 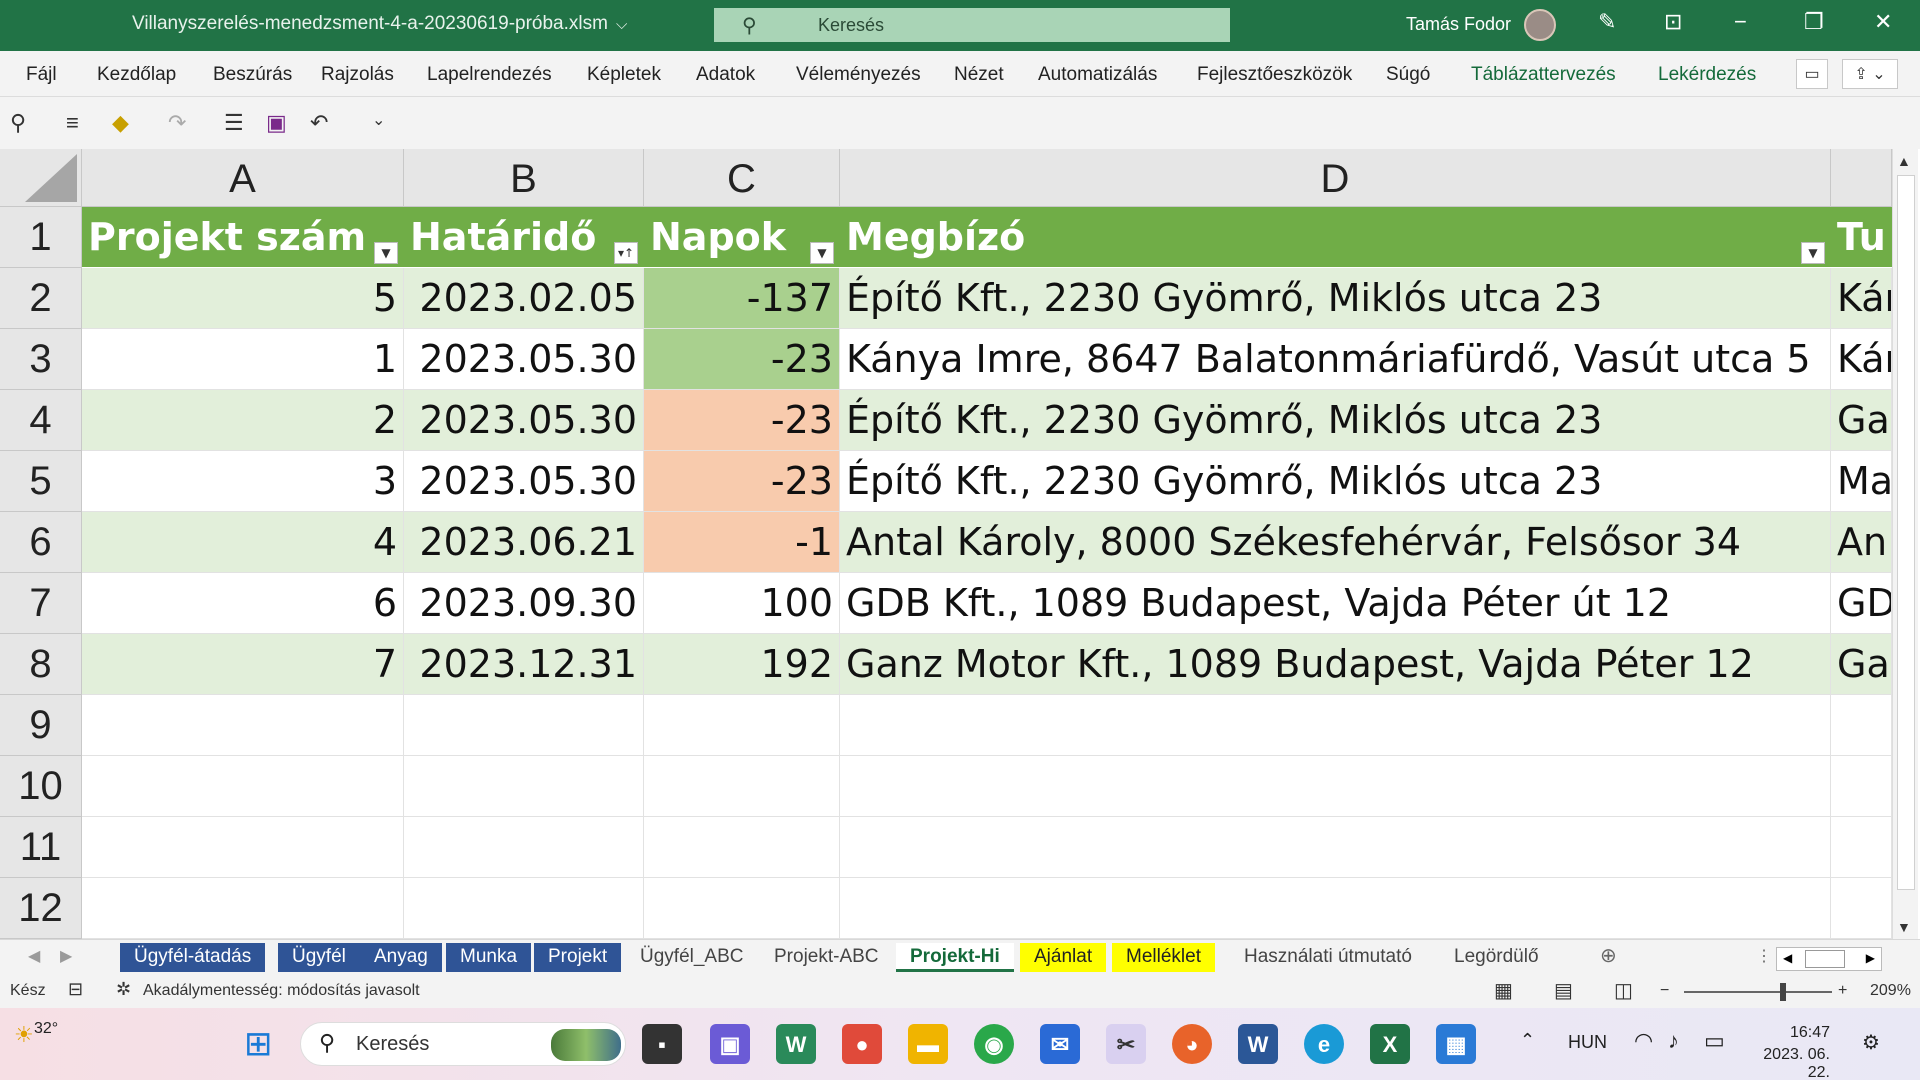 What do you see at coordinates (994, 1044) in the screenshot?
I see `chrome-icon: ◉` at bounding box center [994, 1044].